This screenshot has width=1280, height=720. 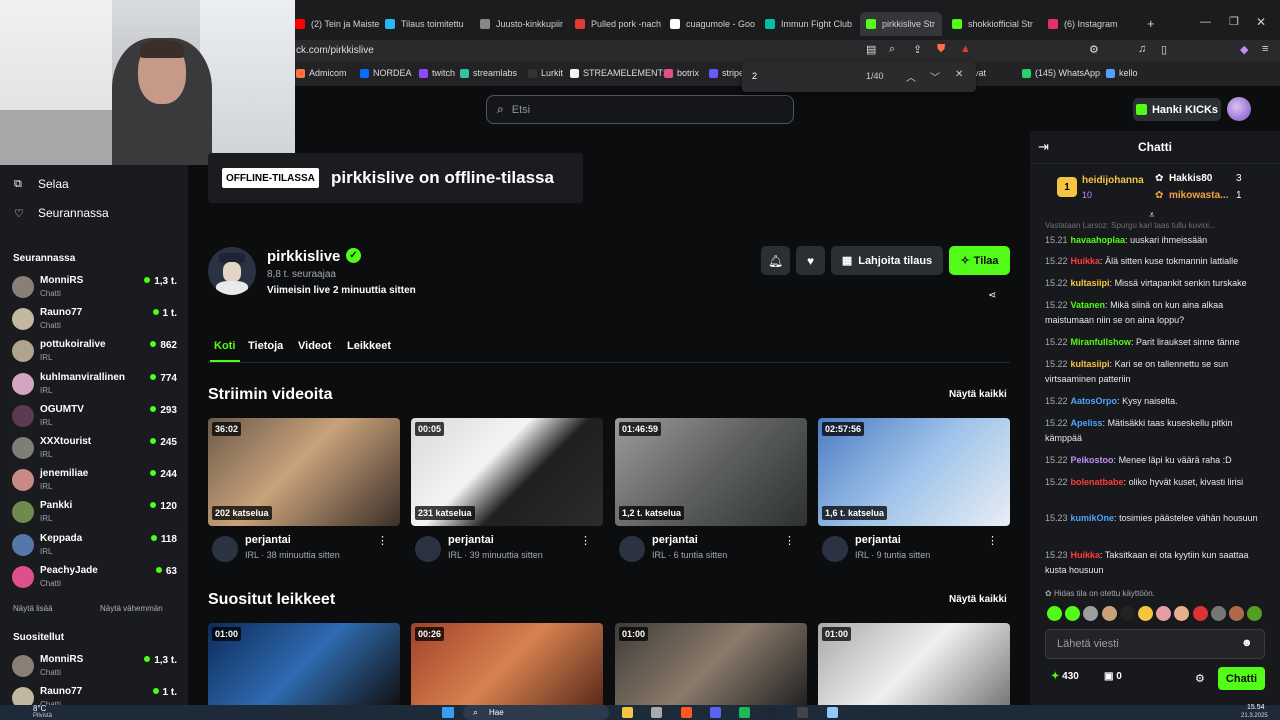 What do you see at coordinates (1113, 676) in the screenshot?
I see `gift-drops: ▣ 0` at bounding box center [1113, 676].